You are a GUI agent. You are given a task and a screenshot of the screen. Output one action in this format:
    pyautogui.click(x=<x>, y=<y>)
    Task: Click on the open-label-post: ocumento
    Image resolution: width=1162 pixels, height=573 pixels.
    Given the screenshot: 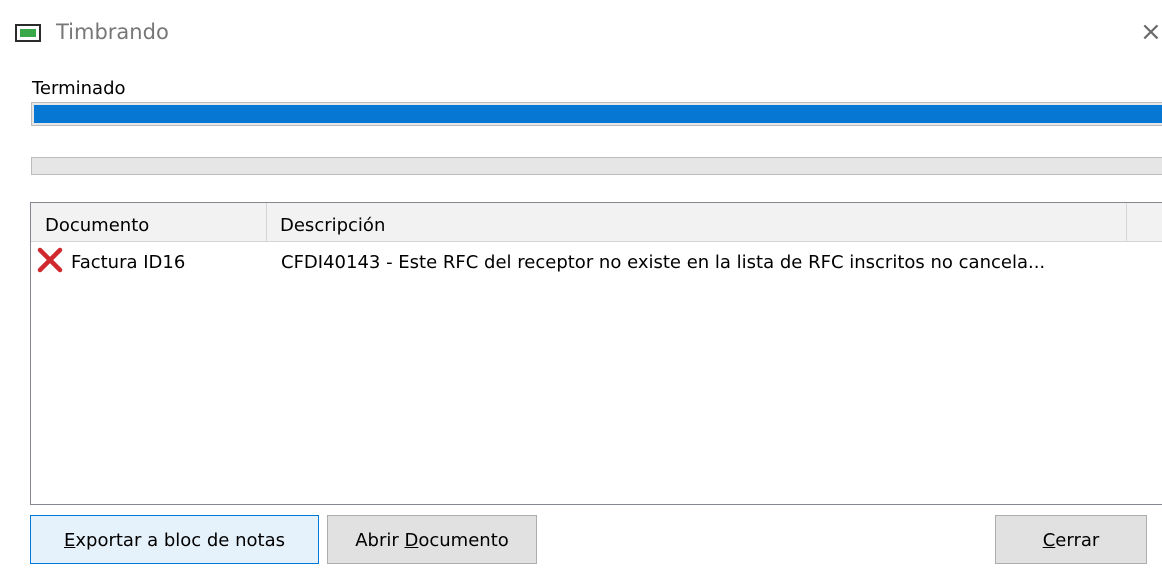 What is the action you would take?
    pyautogui.click(x=463, y=540)
    